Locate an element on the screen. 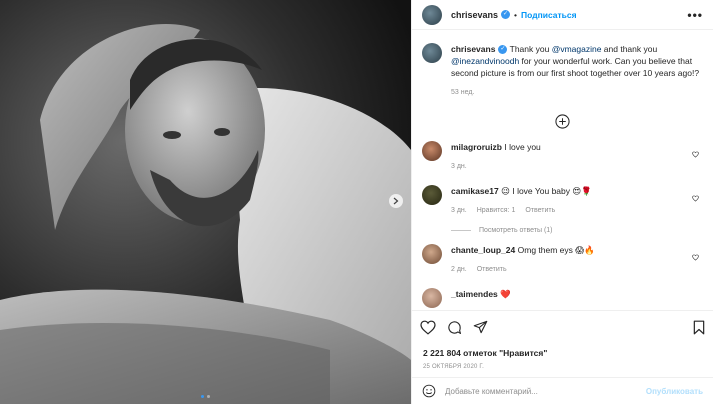 The width and height of the screenshot is (713, 404). replies-line is located at coordinates (461, 230).